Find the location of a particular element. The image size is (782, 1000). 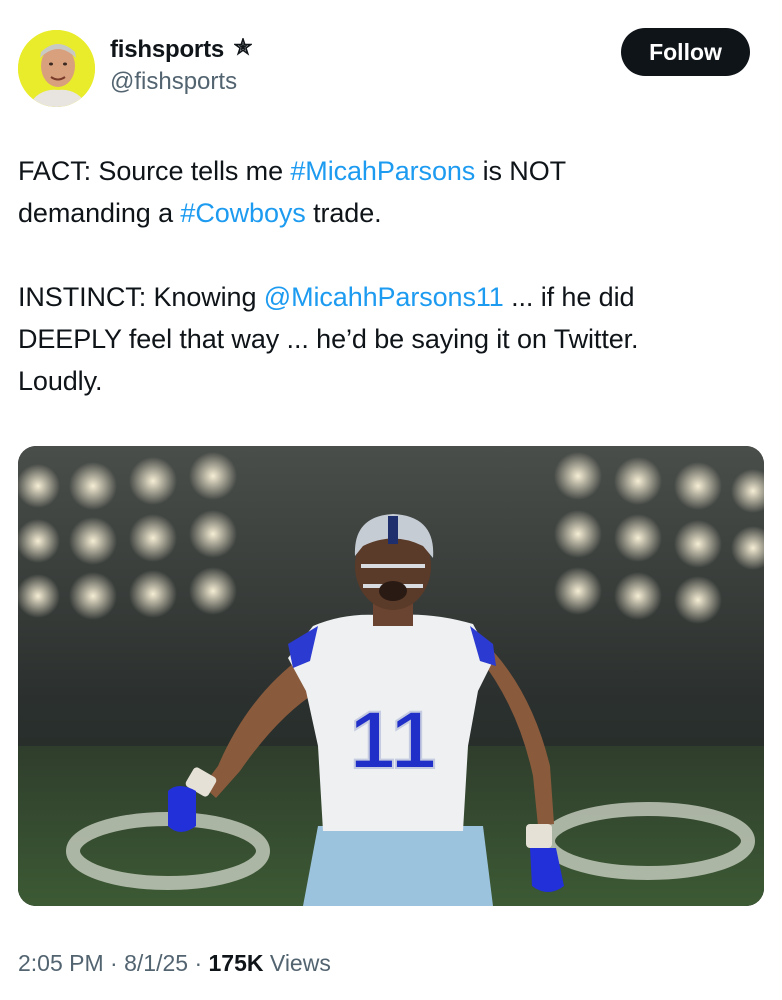

views-label: Views is located at coordinates (297, 963).